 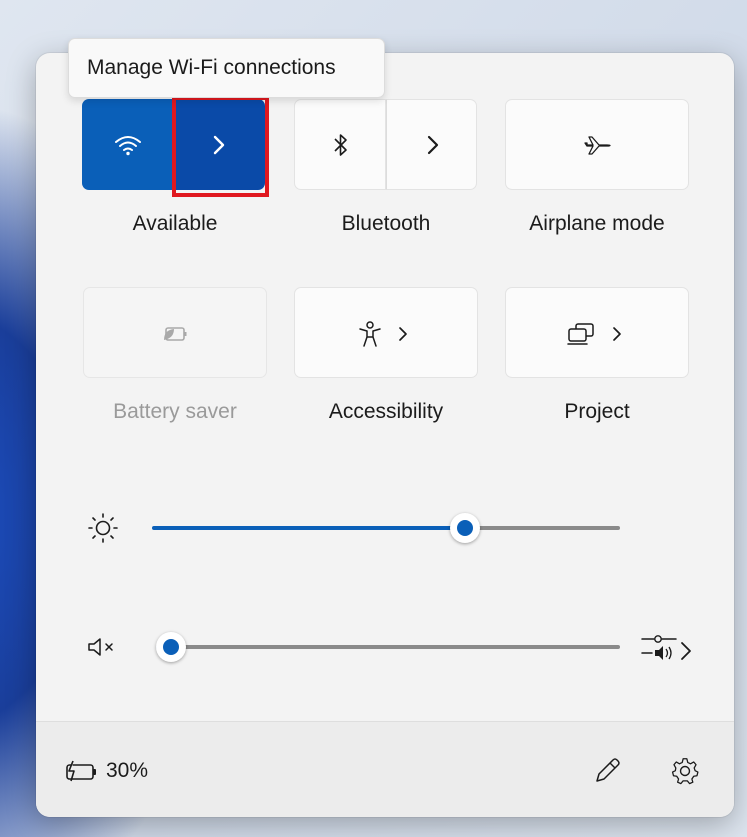 I want to click on highlight-box, so click(x=220, y=146).